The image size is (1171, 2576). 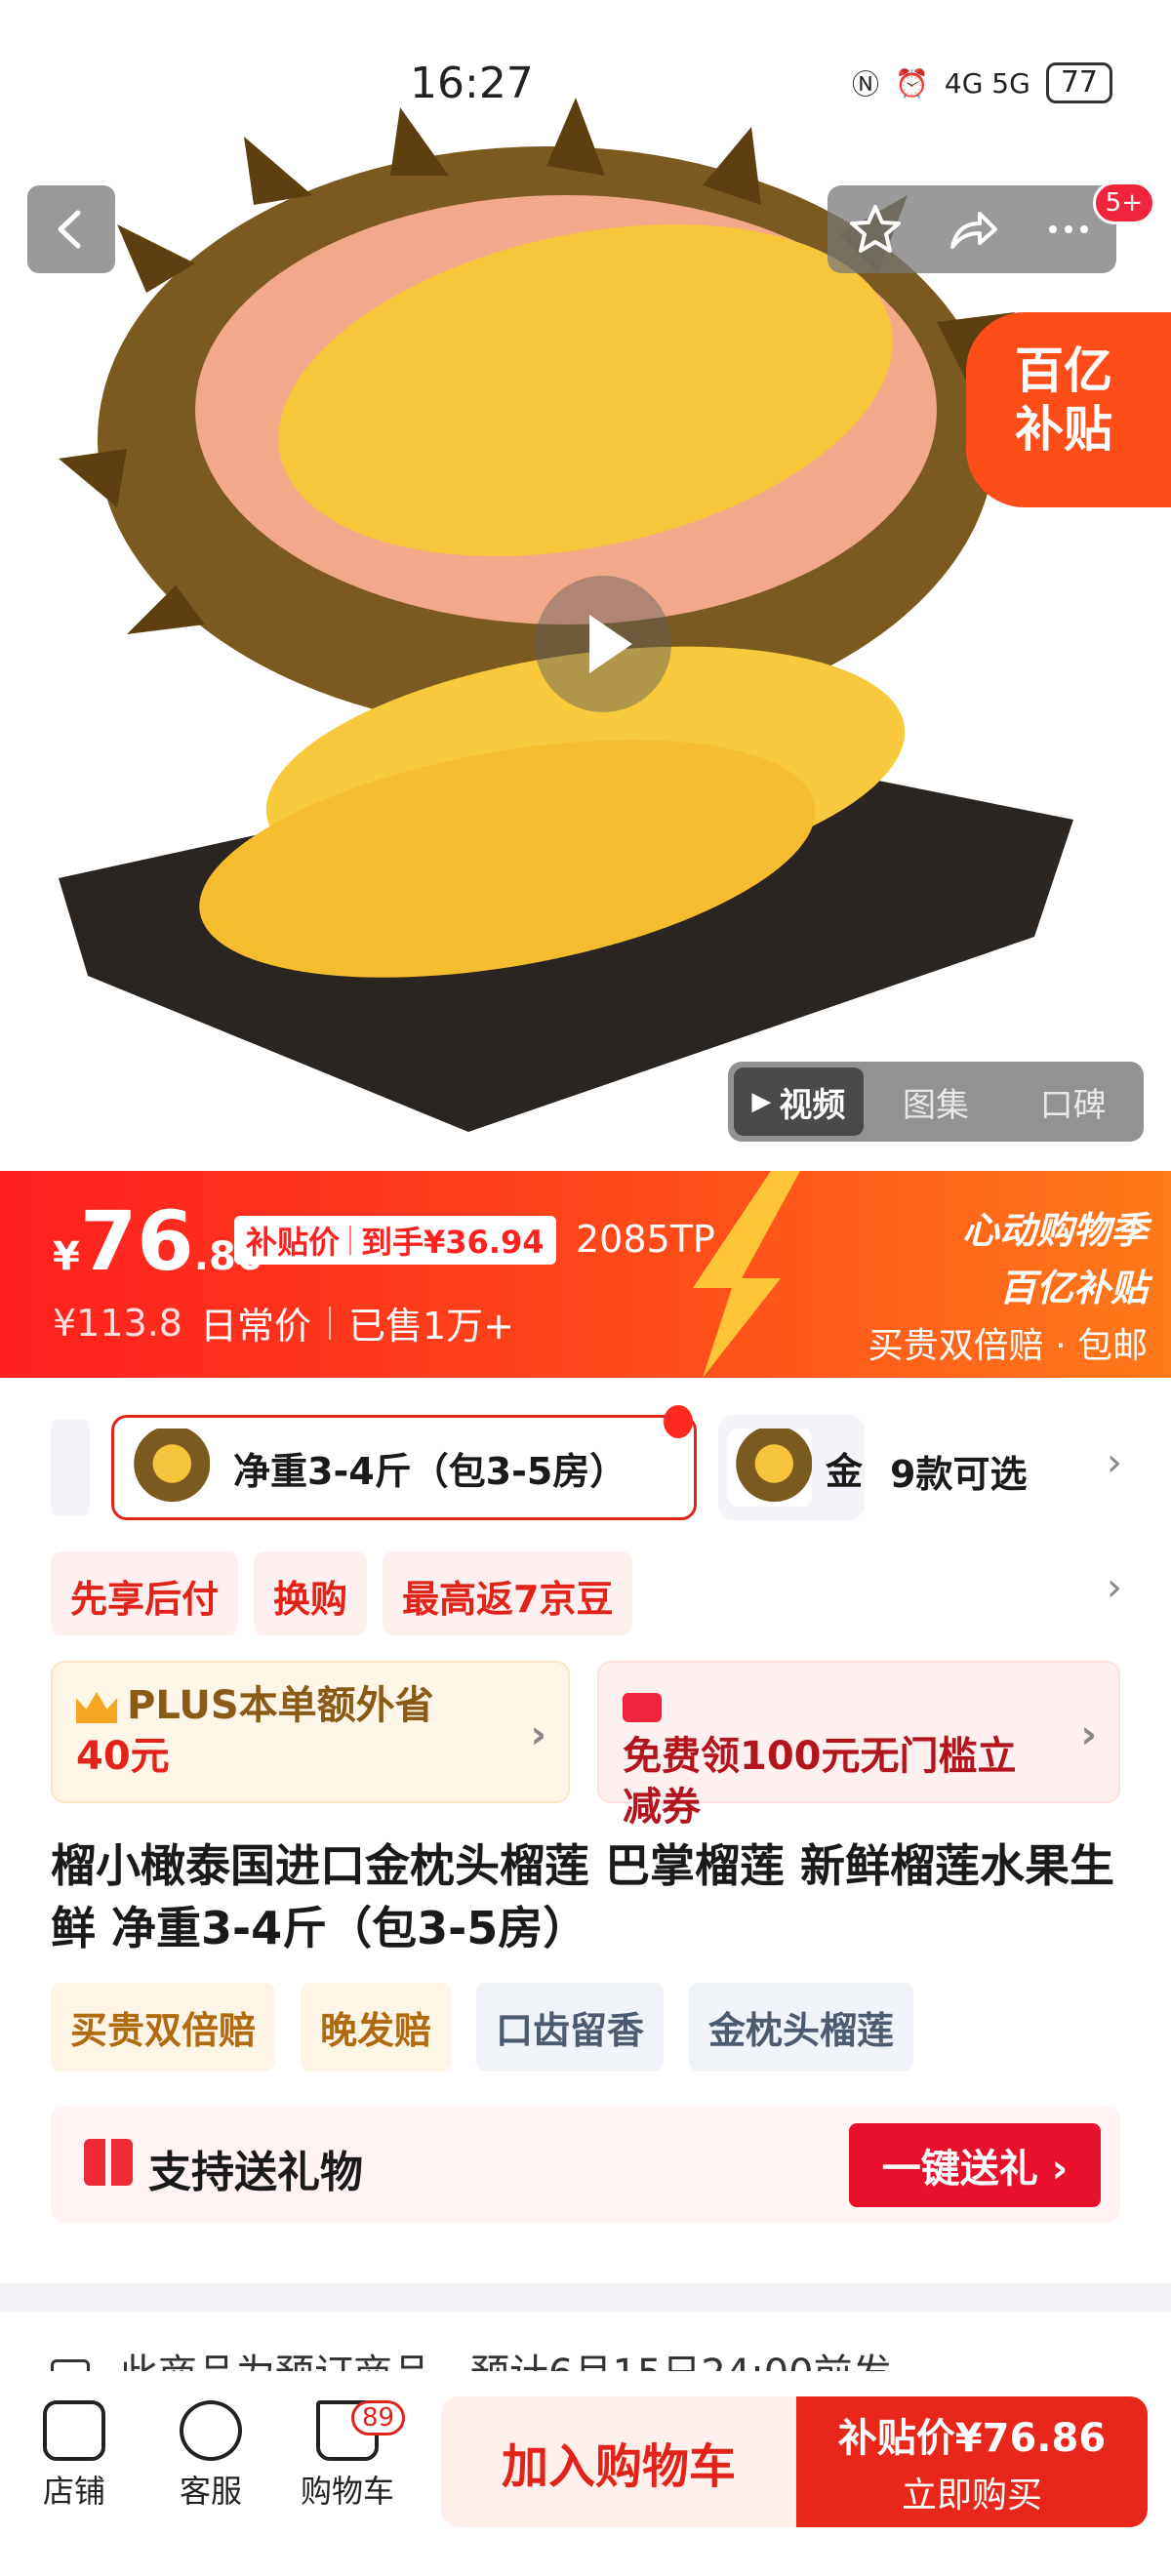 I want to click on current-price: ¥ 76 .86, so click(x=158, y=1241).